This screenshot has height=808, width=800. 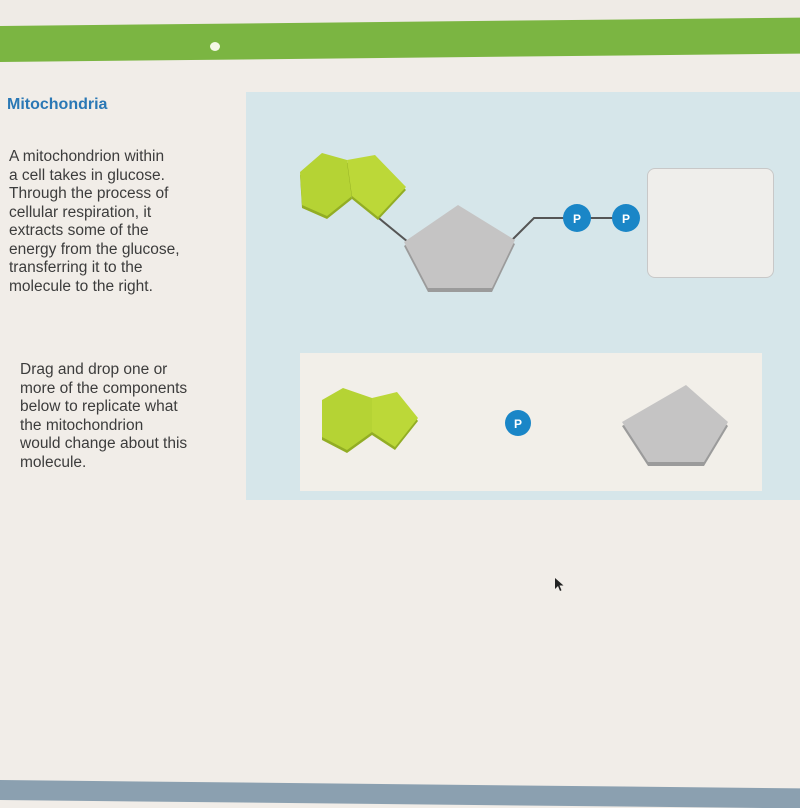 What do you see at coordinates (559, 584) in the screenshot?
I see `mouse-cursor-icon` at bounding box center [559, 584].